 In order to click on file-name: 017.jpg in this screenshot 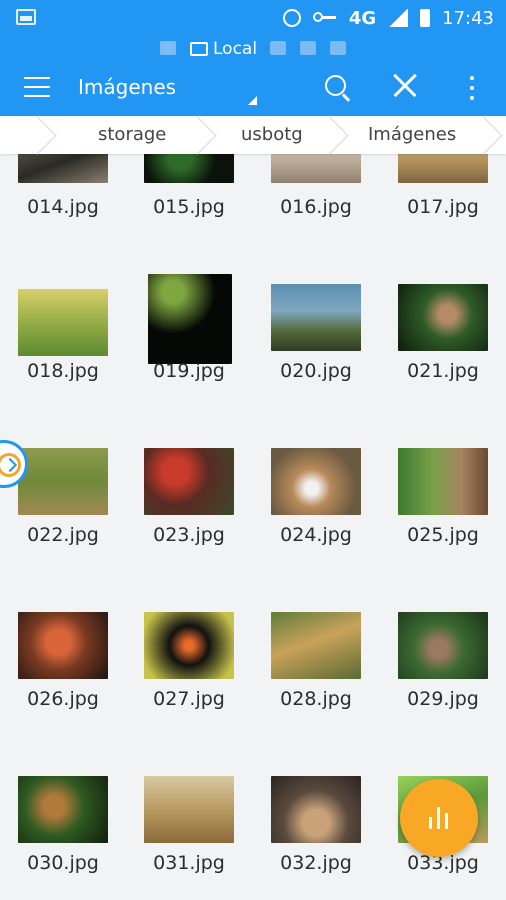, I will do `click(443, 207)`.